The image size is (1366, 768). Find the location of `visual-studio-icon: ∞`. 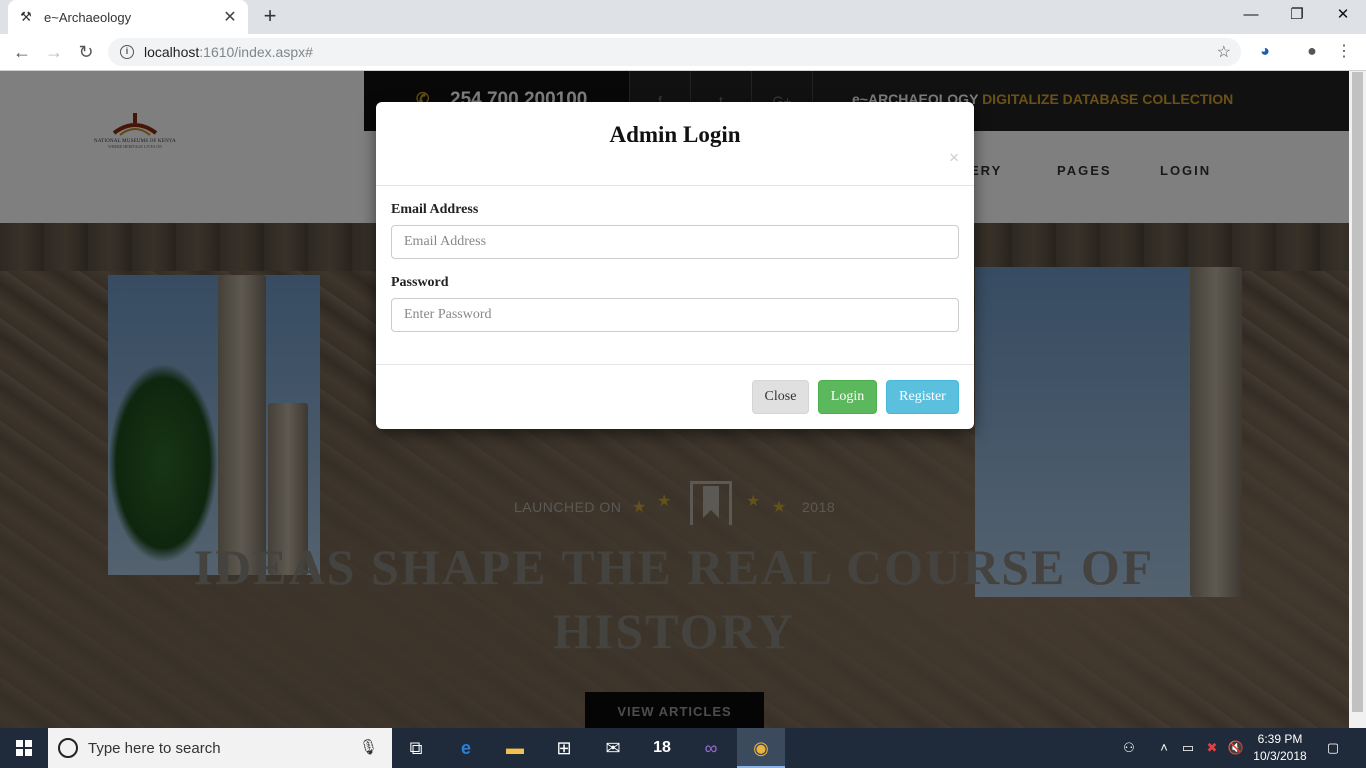

visual-studio-icon: ∞ is located at coordinates (711, 748).